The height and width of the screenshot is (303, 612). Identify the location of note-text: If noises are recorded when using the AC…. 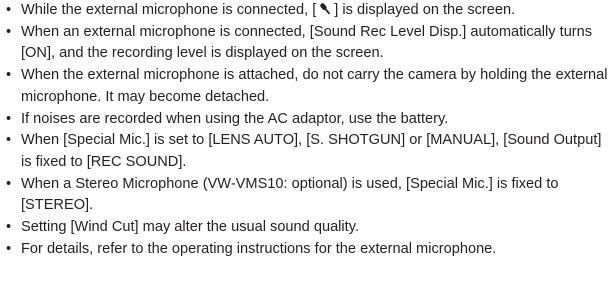
(235, 118).